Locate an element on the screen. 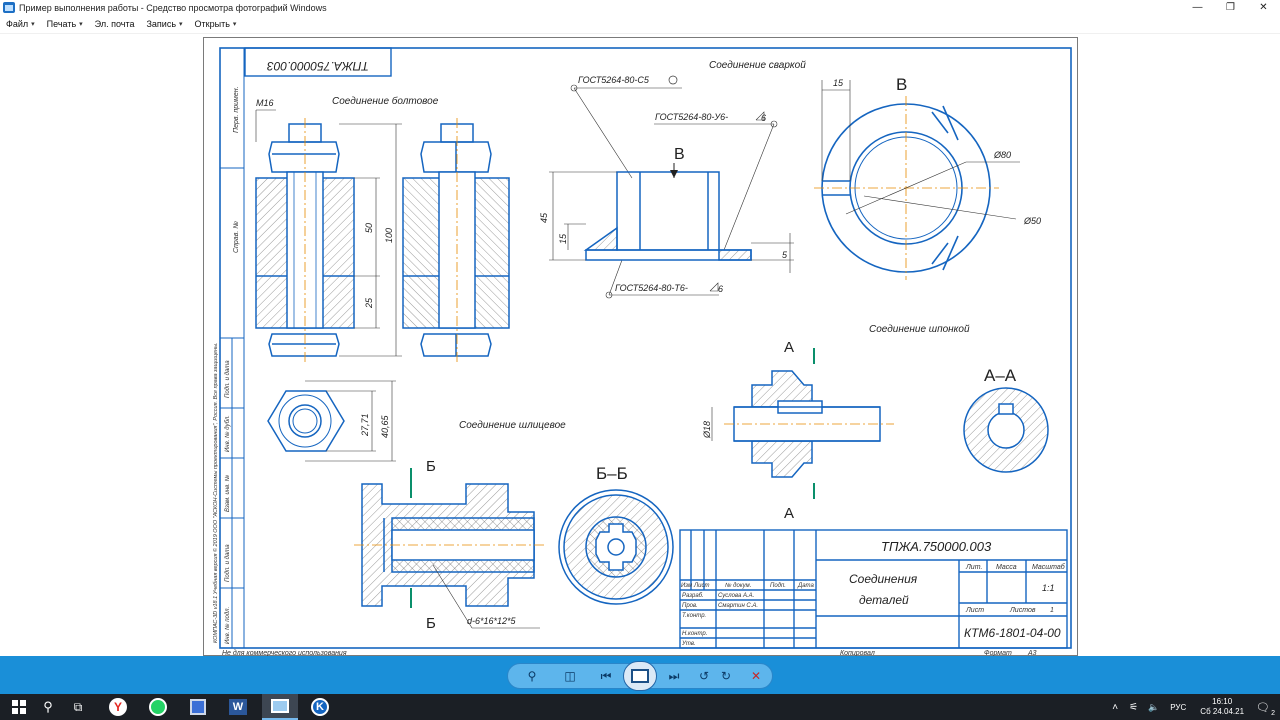  slideshow-button is located at coordinates (640, 676).